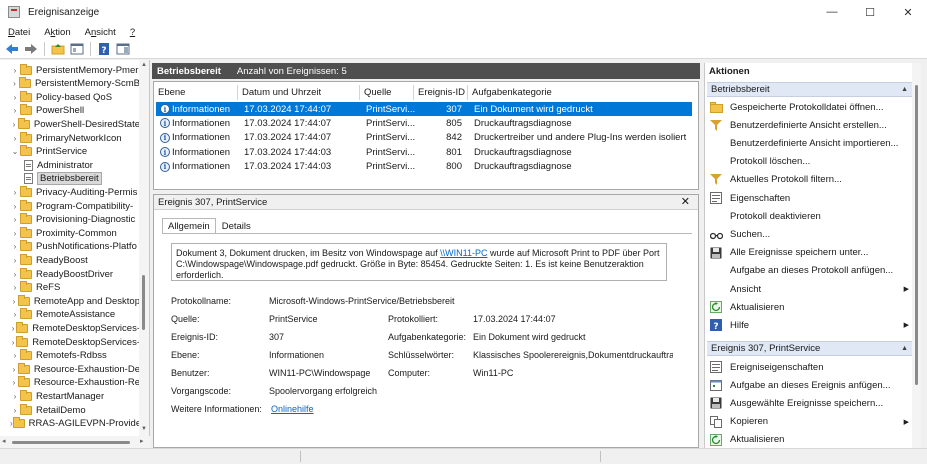  Describe the element at coordinates (123, 49) in the screenshot. I see `action-pane-icon` at that location.